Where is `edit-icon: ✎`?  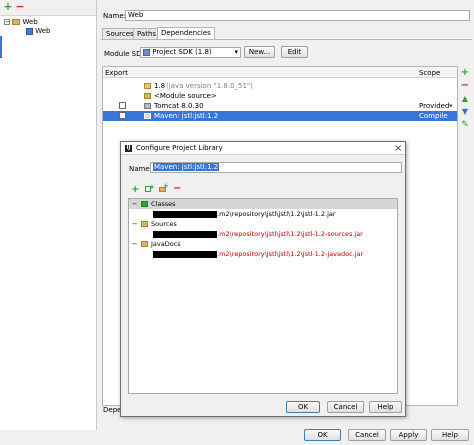
edit-icon: ✎ is located at coordinates (465, 125).